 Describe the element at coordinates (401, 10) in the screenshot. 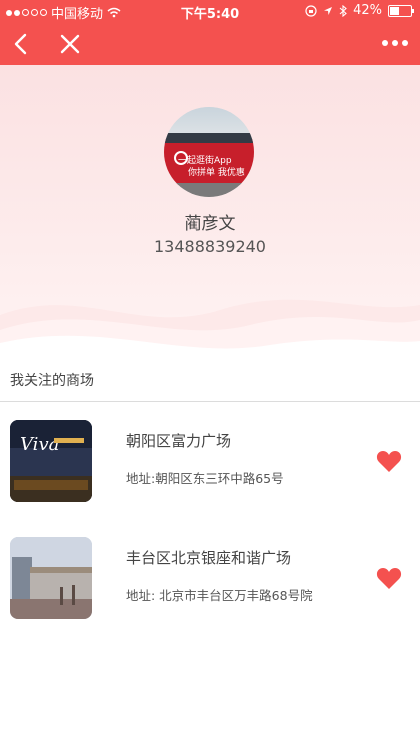

I see `battery-icon` at that location.